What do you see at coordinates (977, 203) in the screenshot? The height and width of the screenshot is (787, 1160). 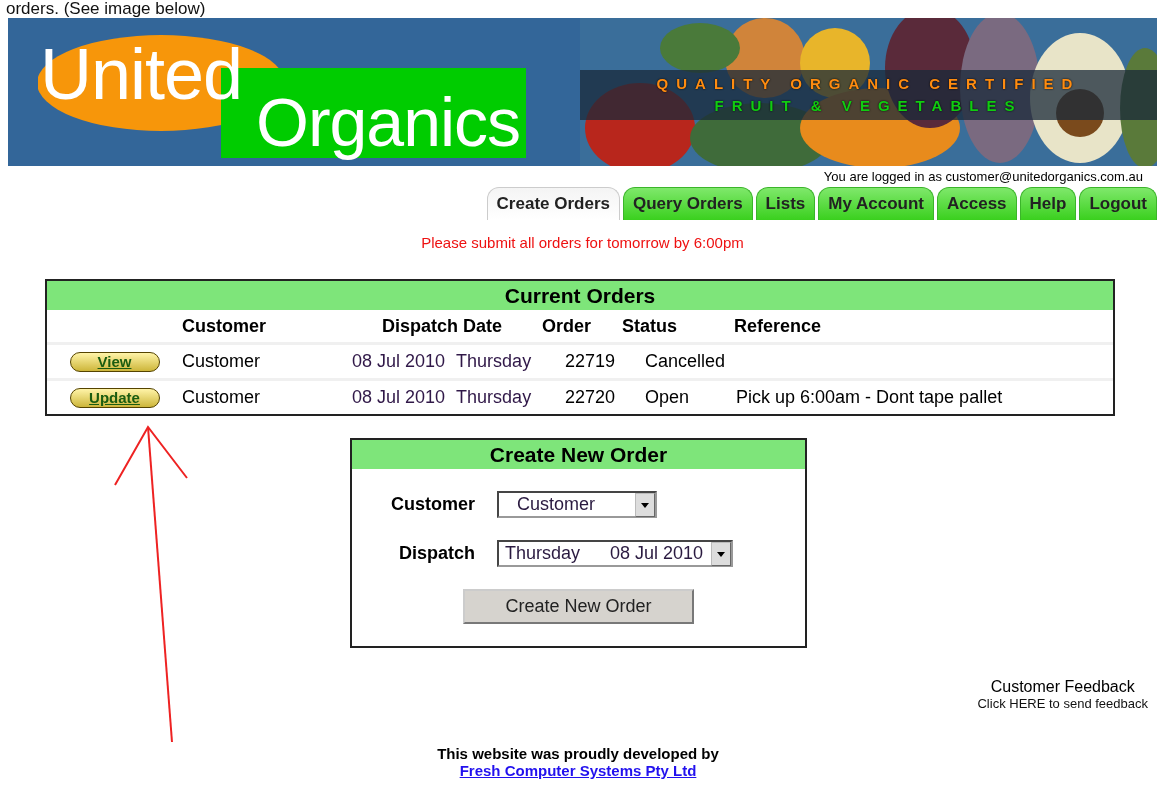 I see `nav-tab: Access` at bounding box center [977, 203].